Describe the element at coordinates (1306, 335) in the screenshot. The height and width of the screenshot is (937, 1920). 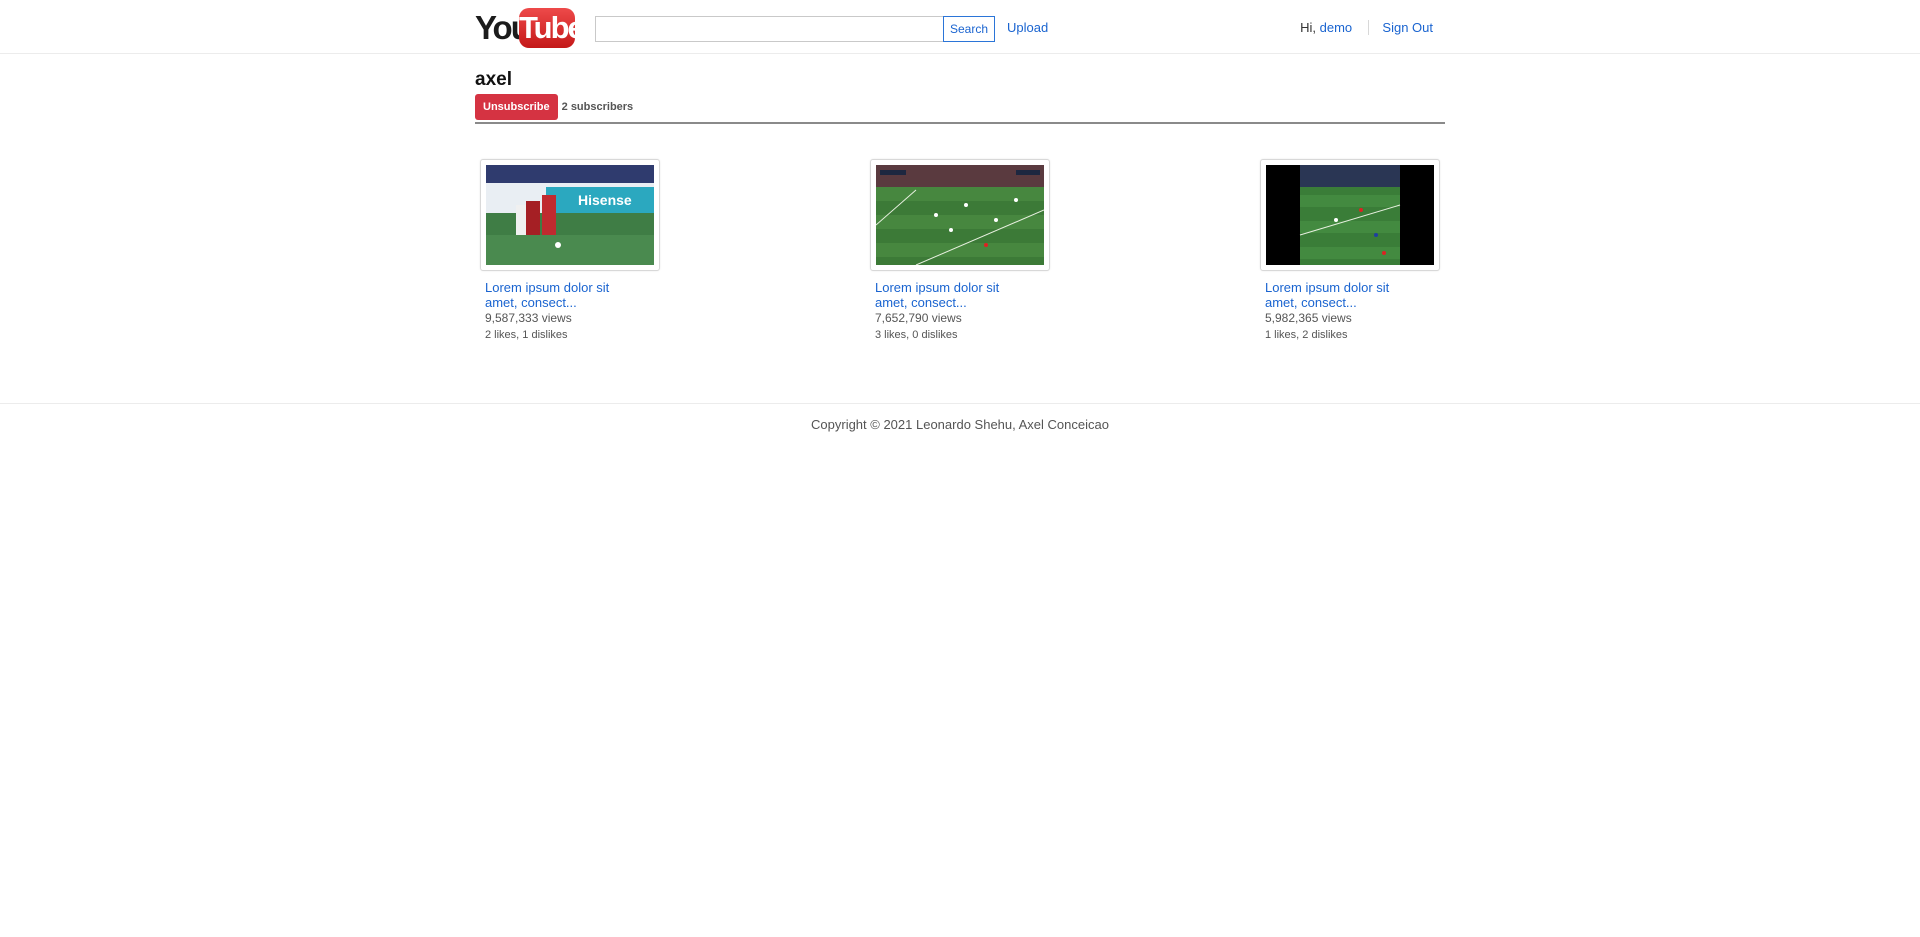
I see `video-likes: 1 likes, 2 dislikes` at that location.